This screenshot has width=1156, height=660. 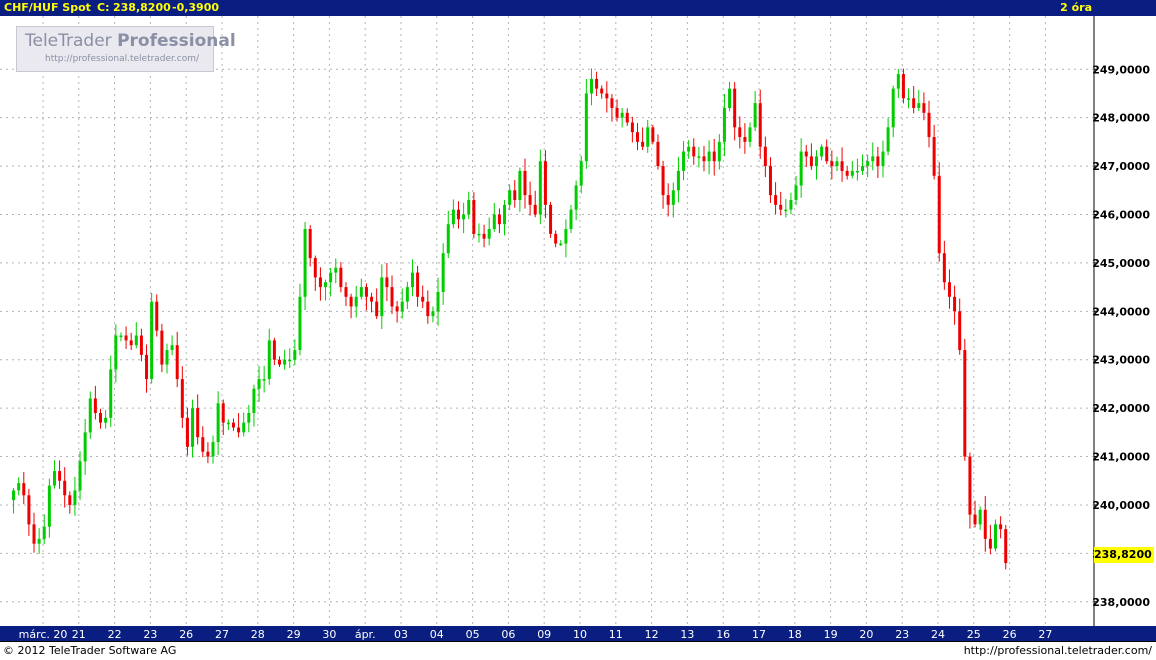 What do you see at coordinates (1121, 457) in the screenshot?
I see `price-tick-label: 241,0000` at bounding box center [1121, 457].